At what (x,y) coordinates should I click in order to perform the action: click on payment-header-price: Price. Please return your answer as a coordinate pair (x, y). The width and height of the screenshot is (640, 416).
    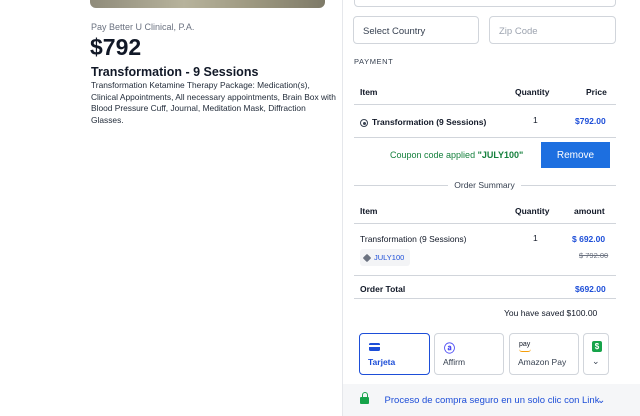
    Looking at the image, I should click on (596, 92).